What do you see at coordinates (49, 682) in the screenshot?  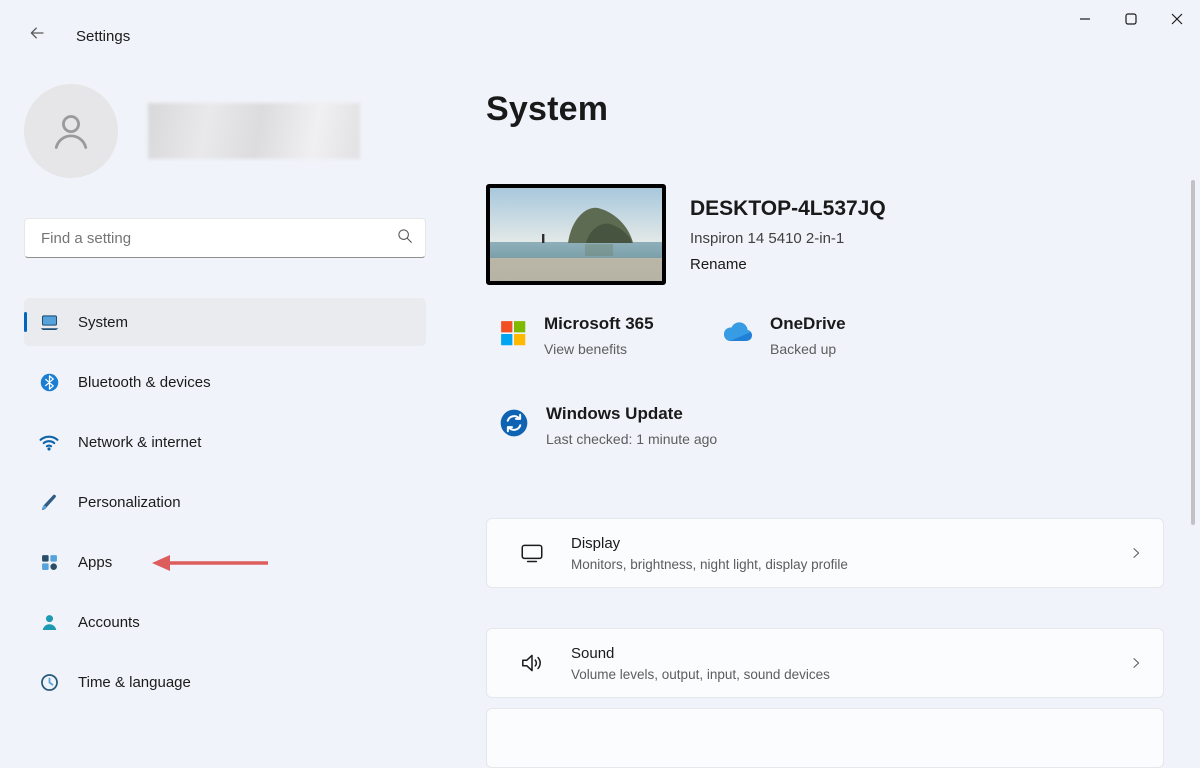 I see `clock-icon` at bounding box center [49, 682].